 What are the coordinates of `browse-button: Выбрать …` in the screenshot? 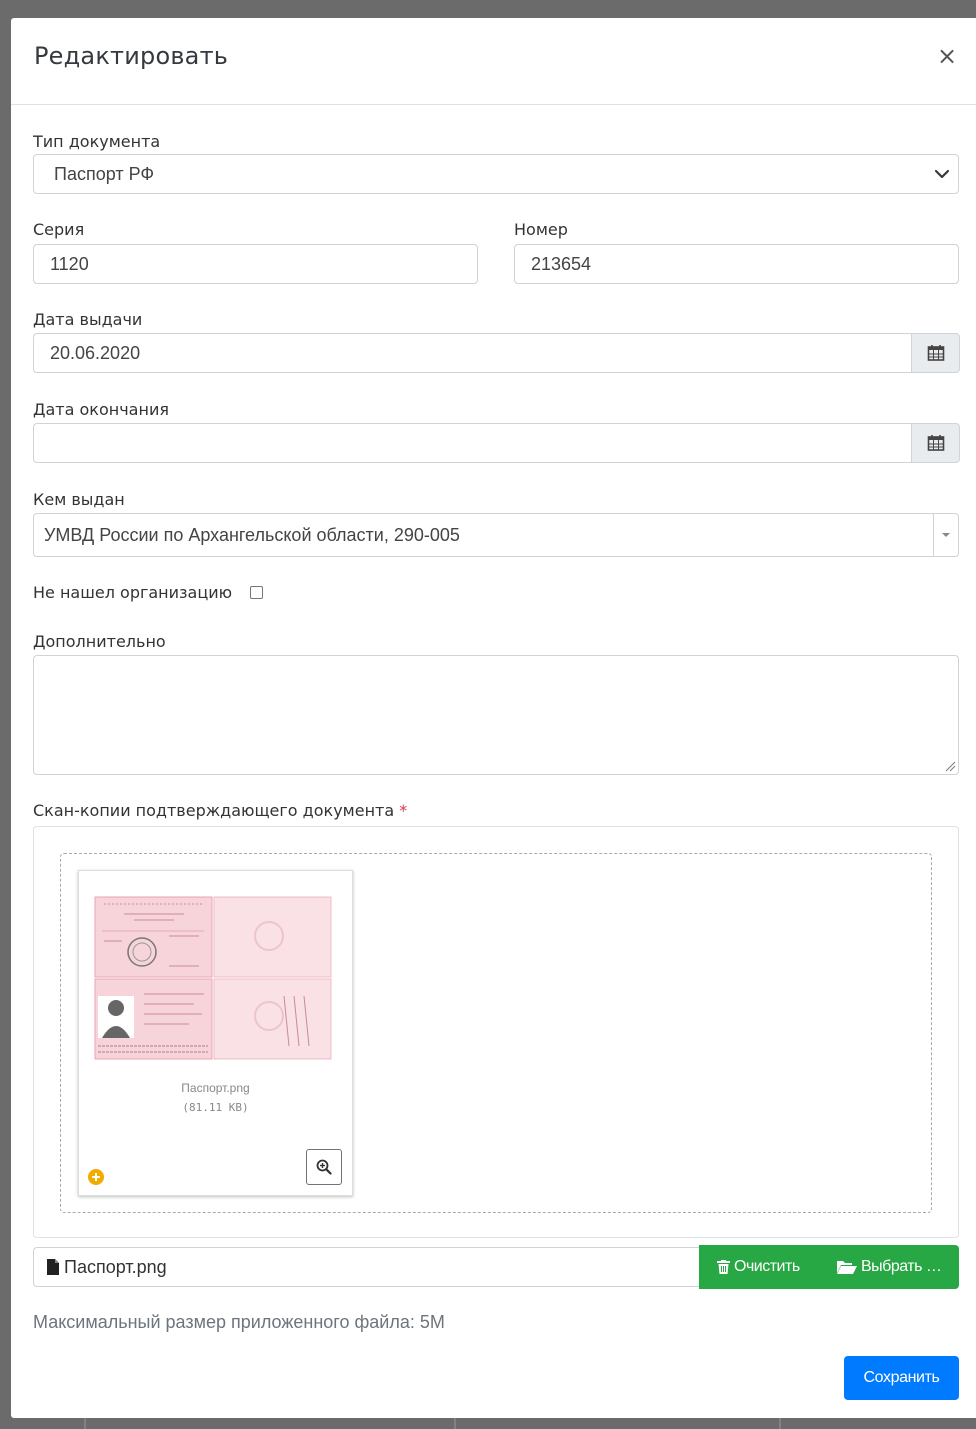 It's located at (891, 1267).